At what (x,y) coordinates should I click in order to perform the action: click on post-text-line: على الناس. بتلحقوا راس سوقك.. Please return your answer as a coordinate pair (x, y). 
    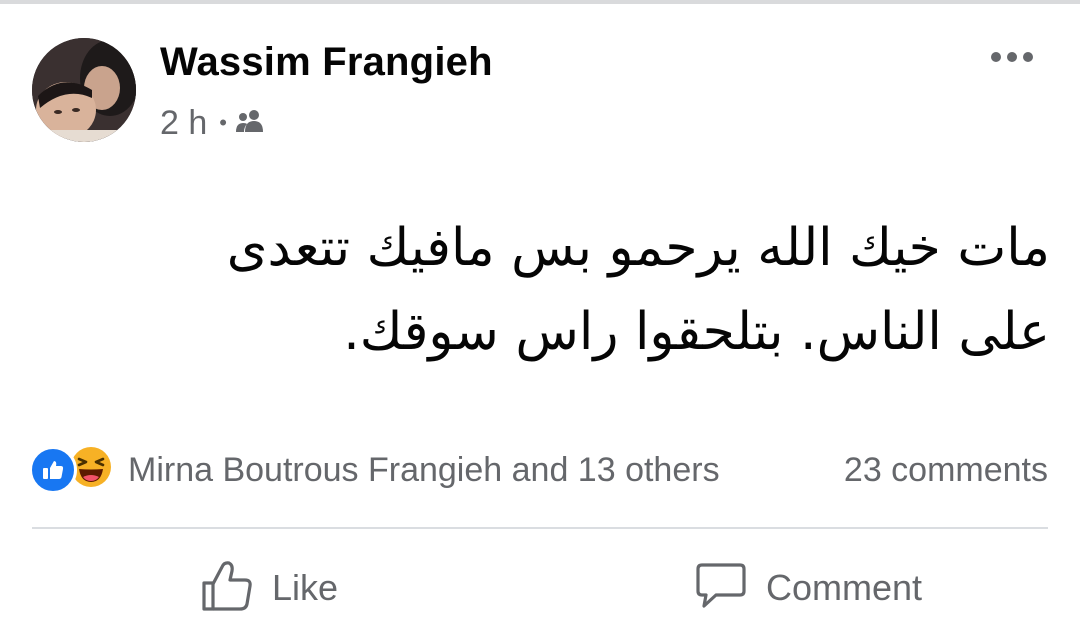
    Looking at the image, I should click on (696, 332).